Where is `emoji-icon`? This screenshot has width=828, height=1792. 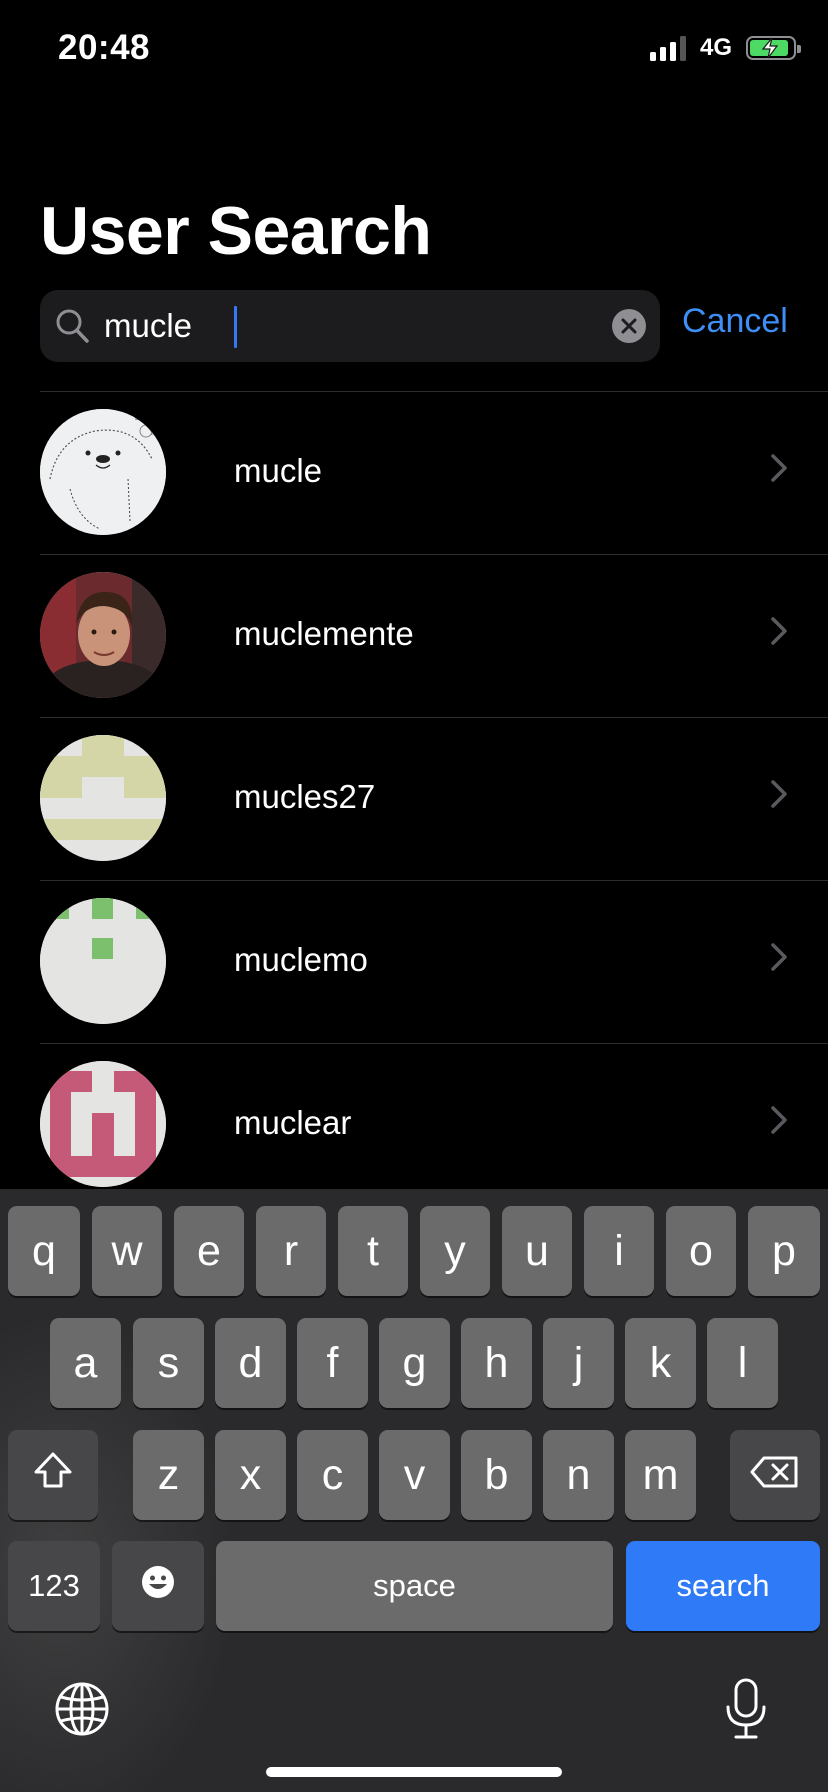 emoji-icon is located at coordinates (158, 1586).